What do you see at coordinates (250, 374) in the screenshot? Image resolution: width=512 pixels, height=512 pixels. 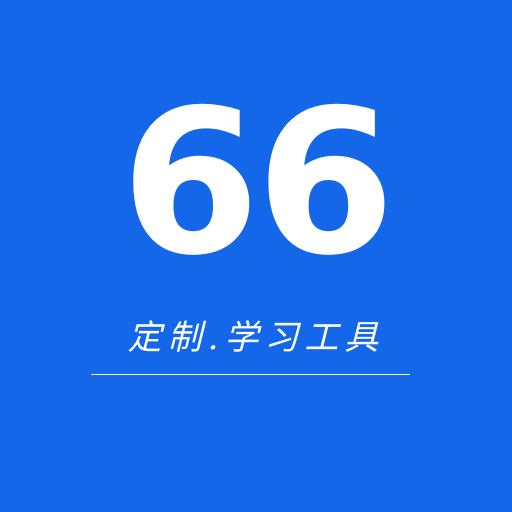 I see `tagline-divider` at bounding box center [250, 374].